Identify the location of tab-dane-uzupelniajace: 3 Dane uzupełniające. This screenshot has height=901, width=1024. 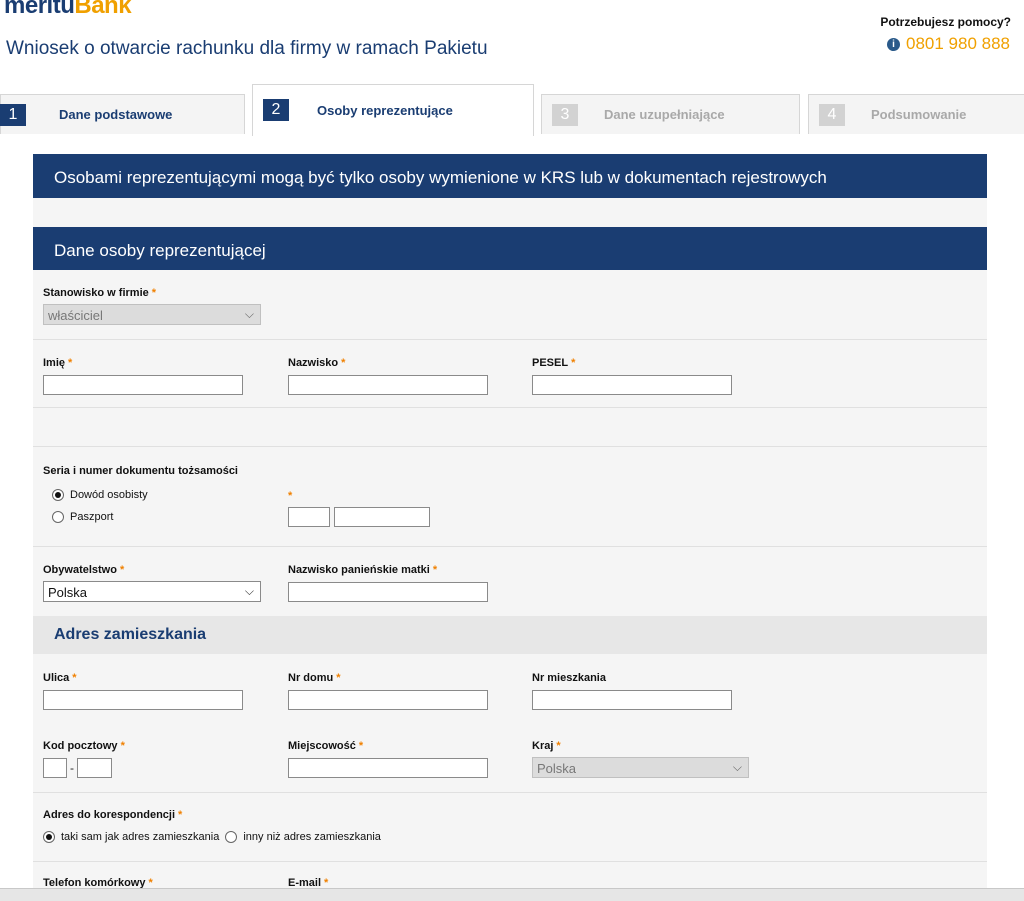
(670, 114).